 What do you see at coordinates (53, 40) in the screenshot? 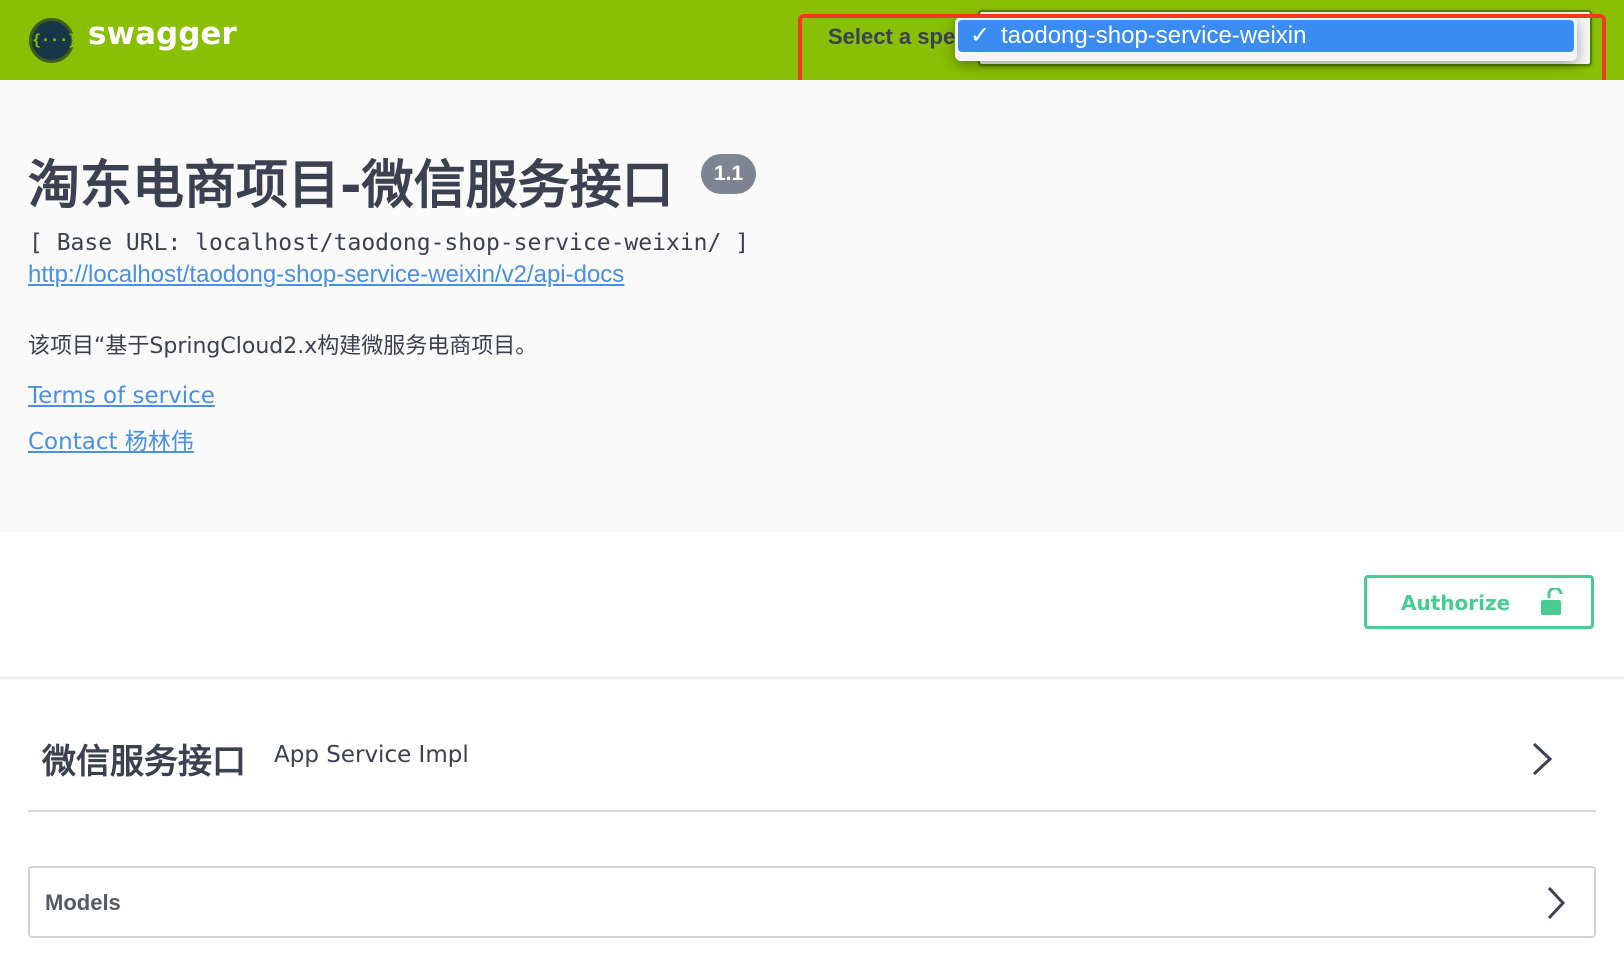
I see `swagger-logo-icon: {···}` at bounding box center [53, 40].